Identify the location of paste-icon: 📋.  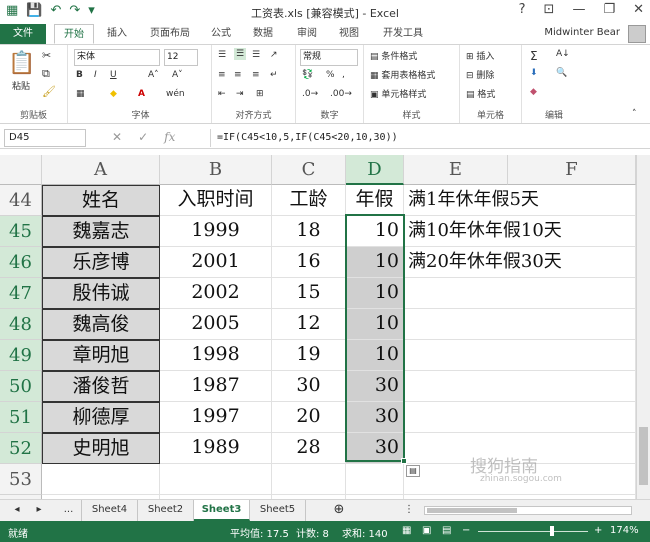
(21, 63).